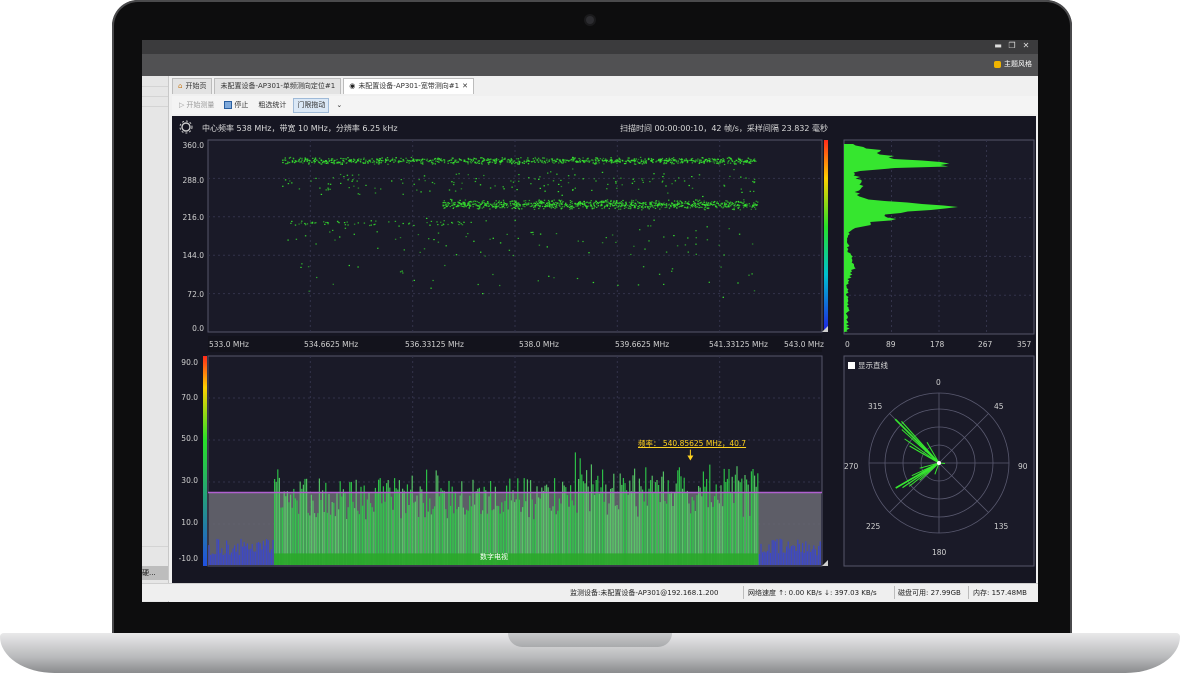 The image size is (1180, 673). Describe the element at coordinates (465, 86) in the screenshot. I see `tab-close-icon: ✕` at that location.